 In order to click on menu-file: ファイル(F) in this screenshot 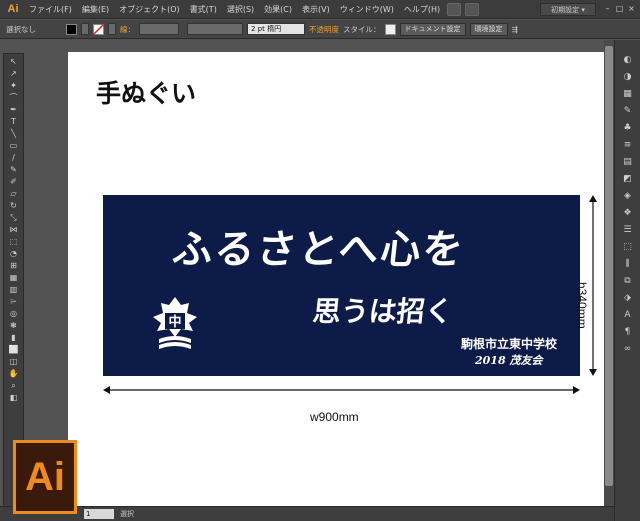, I will do `click(50, 9)`.